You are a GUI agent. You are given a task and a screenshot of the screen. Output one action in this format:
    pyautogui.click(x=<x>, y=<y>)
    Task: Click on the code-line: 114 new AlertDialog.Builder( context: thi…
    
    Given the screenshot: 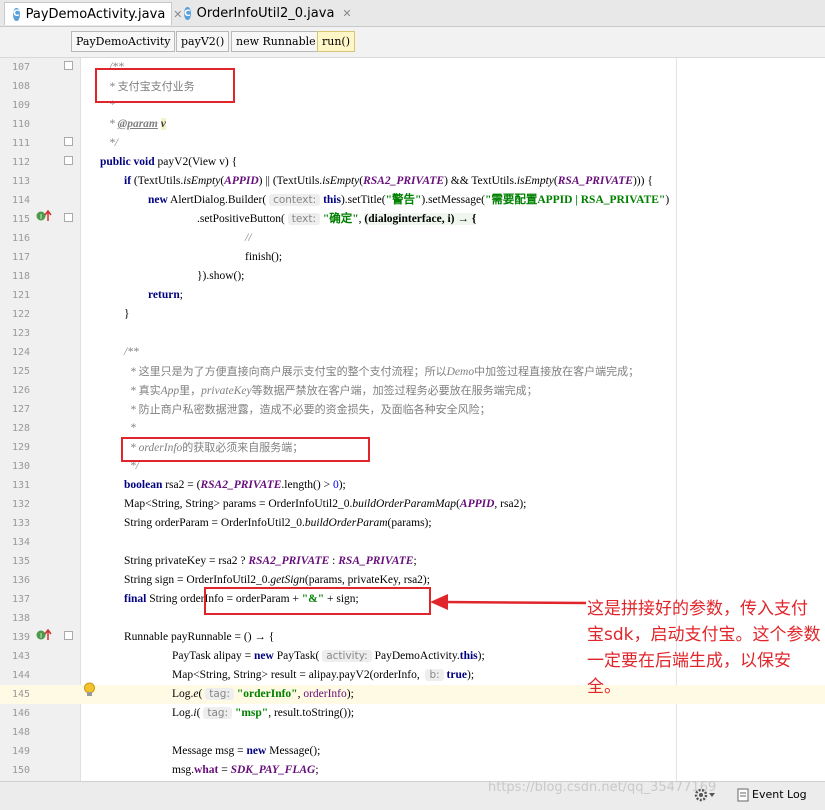 What is the action you would take?
    pyautogui.click(x=412, y=200)
    